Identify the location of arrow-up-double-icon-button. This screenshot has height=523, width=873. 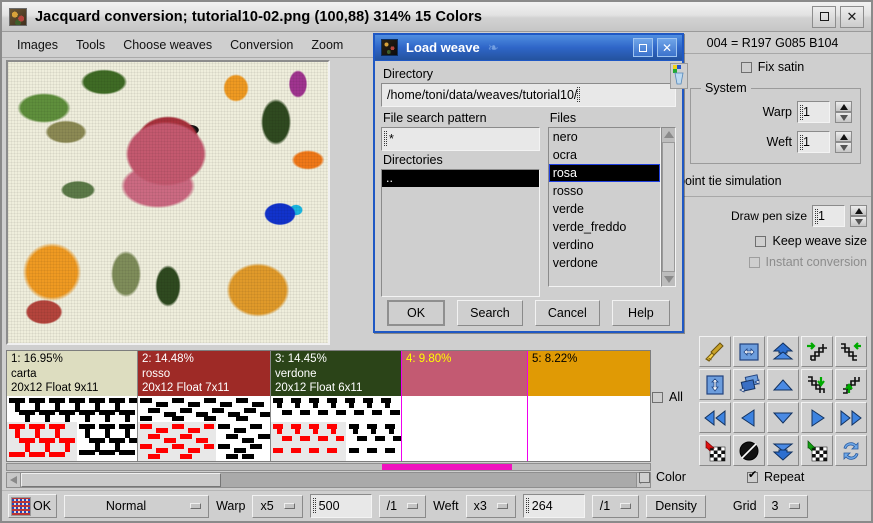
(783, 351).